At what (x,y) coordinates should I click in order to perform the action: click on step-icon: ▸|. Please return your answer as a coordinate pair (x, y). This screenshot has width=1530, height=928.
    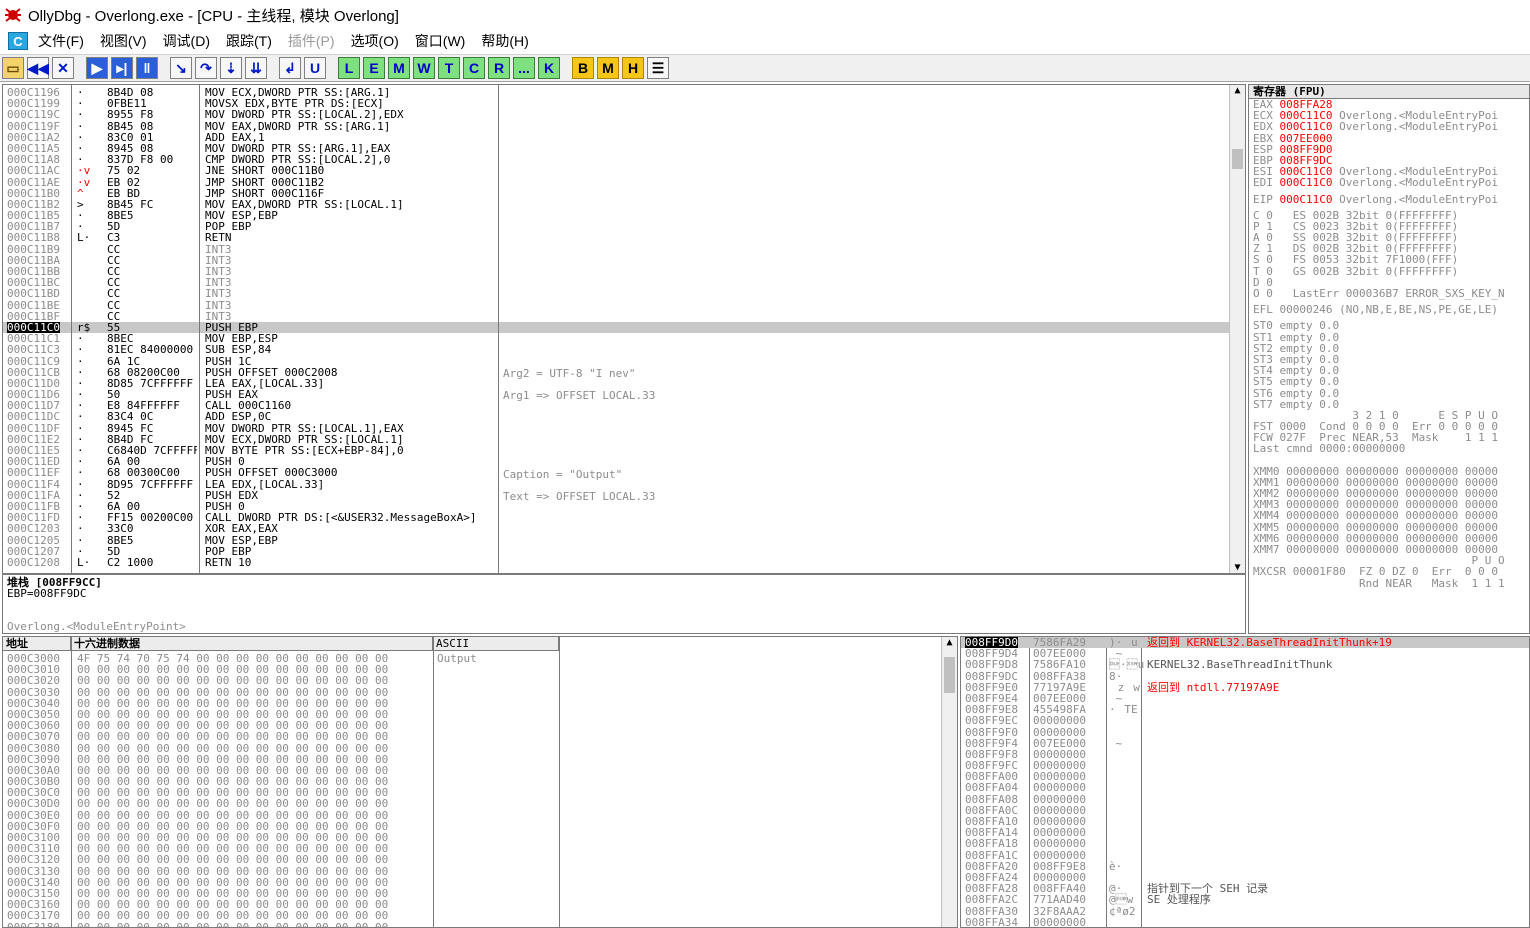
    Looking at the image, I should click on (122, 68).